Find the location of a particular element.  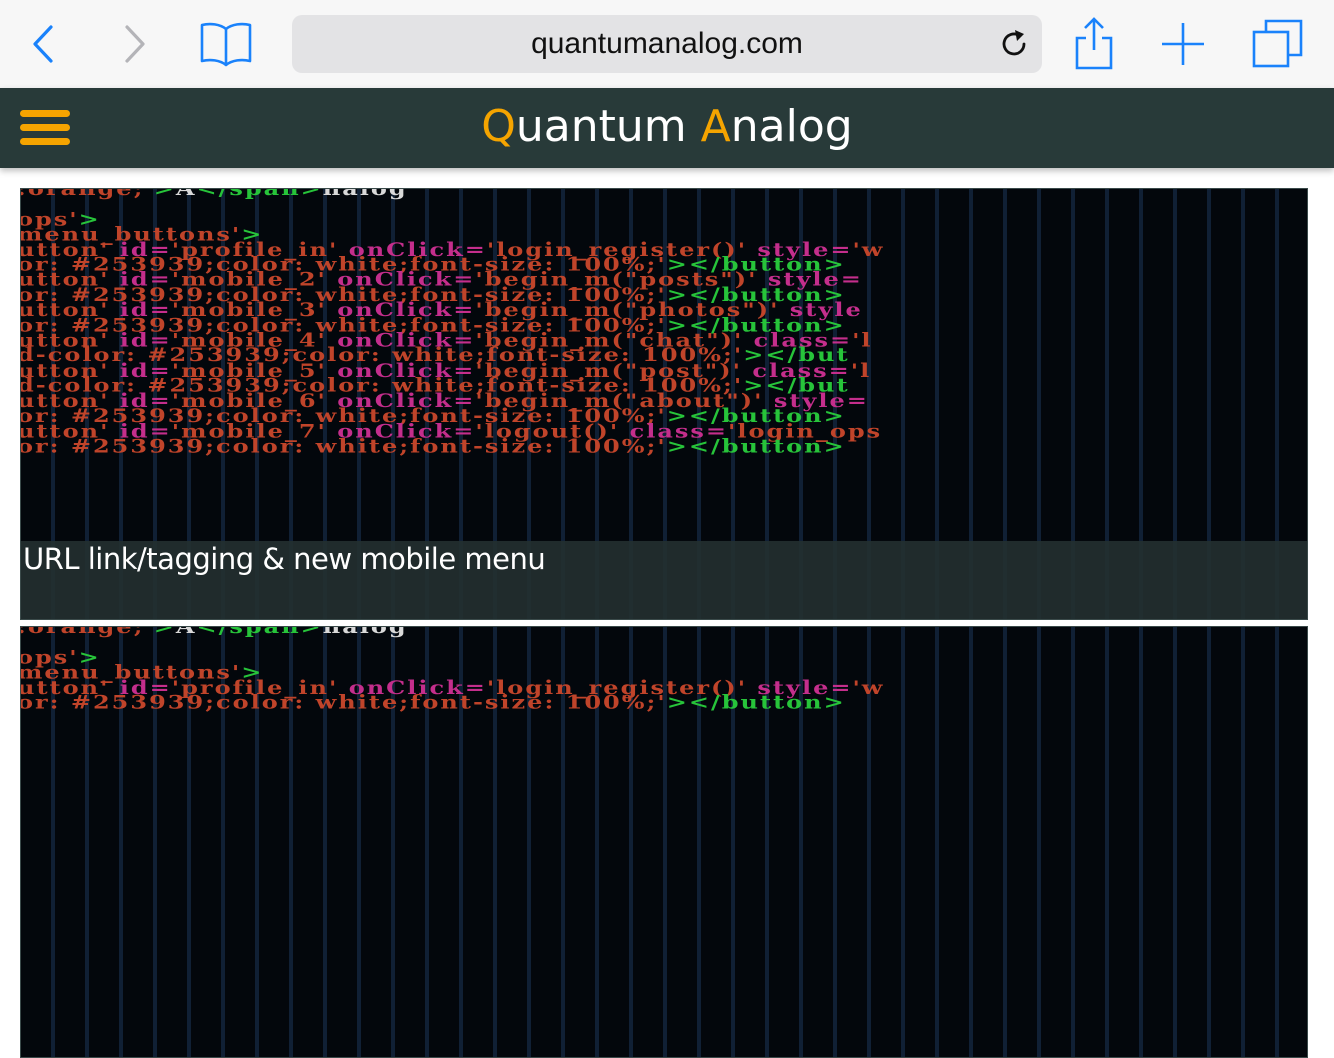

title-part-1: uantum is located at coordinates (608, 126).